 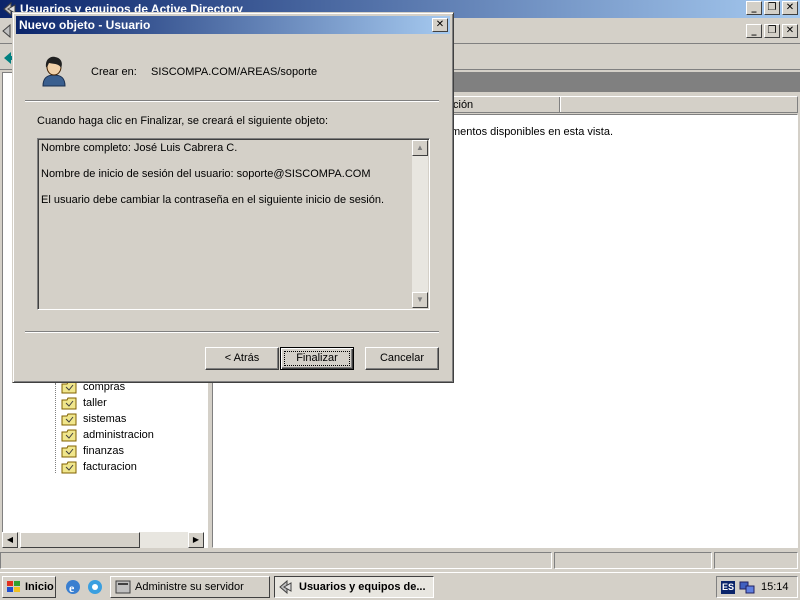 What do you see at coordinates (233, 25) in the screenshot?
I see `dialog-title-bar: Nuevo objeto - Usuario ✕` at bounding box center [233, 25].